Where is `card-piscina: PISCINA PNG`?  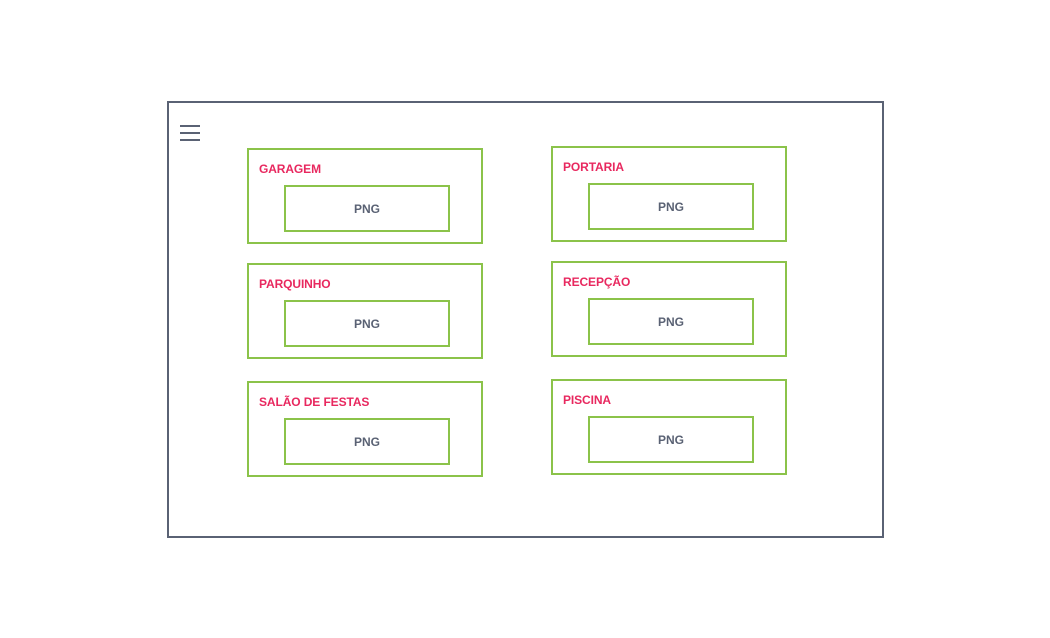 card-piscina: PISCINA PNG is located at coordinates (669, 427).